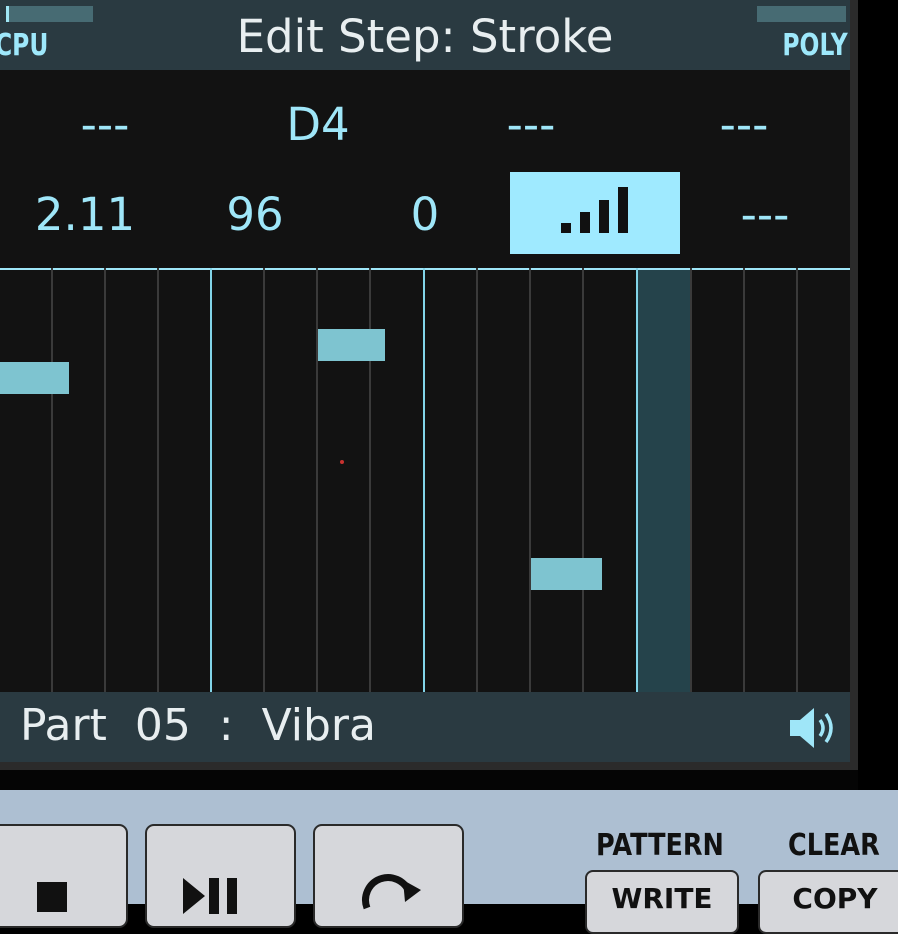  Describe the element at coordinates (878, 395) in the screenshot. I see `device-edge` at that location.